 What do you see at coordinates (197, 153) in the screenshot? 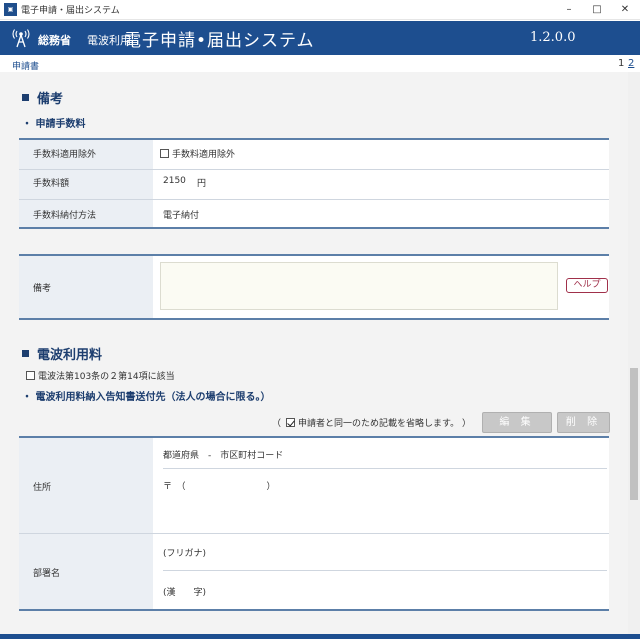
I see `fee-exempt-checkbox: 手数料適用除外` at bounding box center [197, 153].